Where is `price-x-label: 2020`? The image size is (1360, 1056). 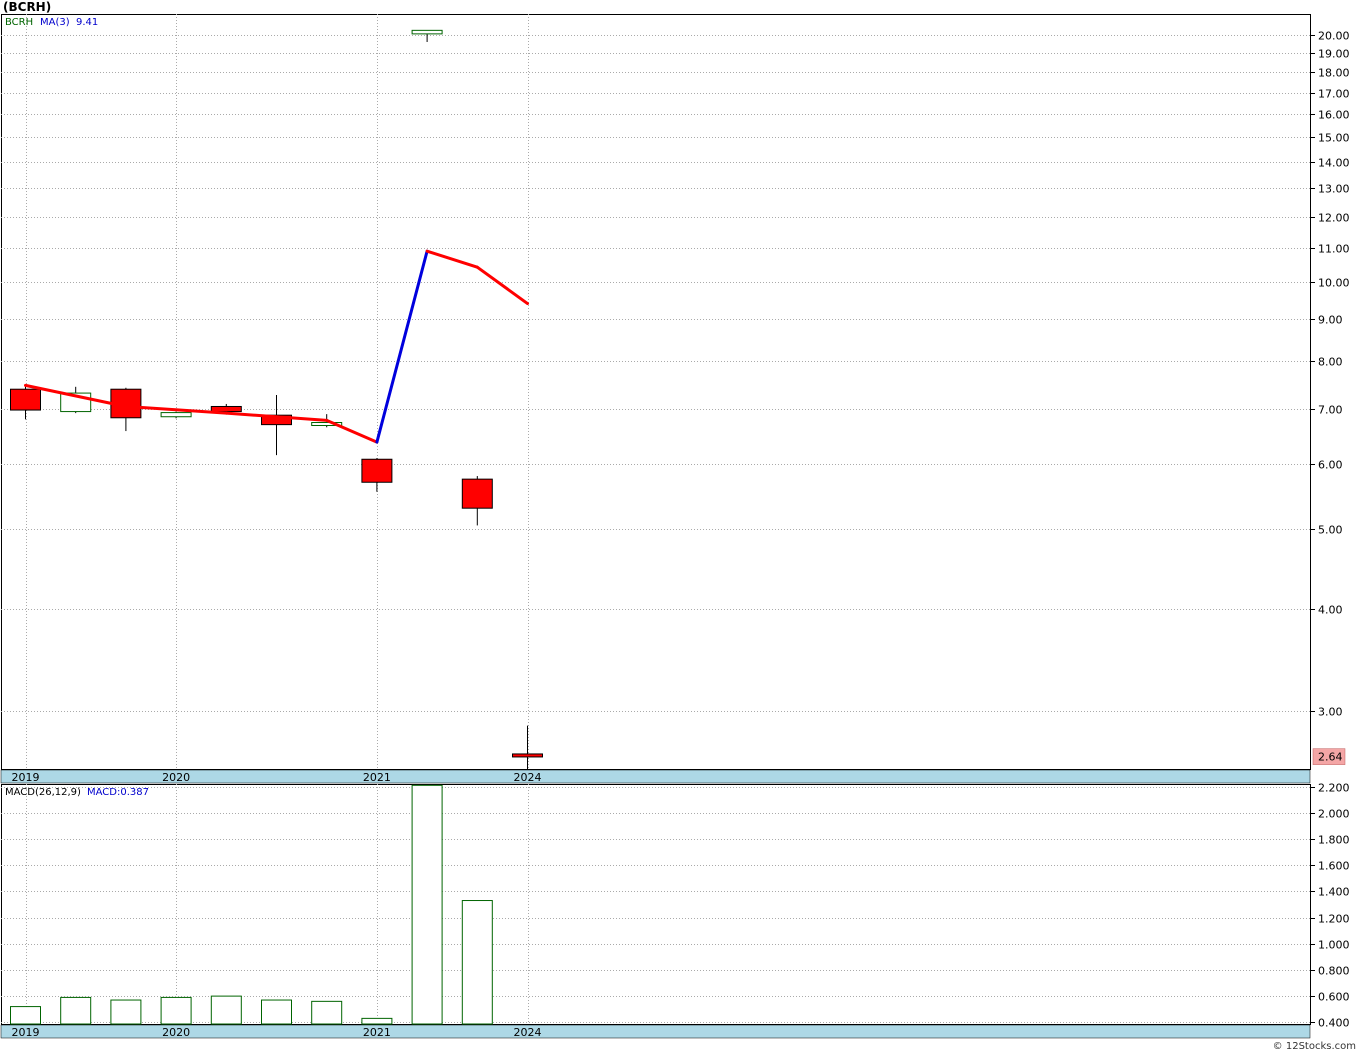
price-x-label: 2020 is located at coordinates (176, 777).